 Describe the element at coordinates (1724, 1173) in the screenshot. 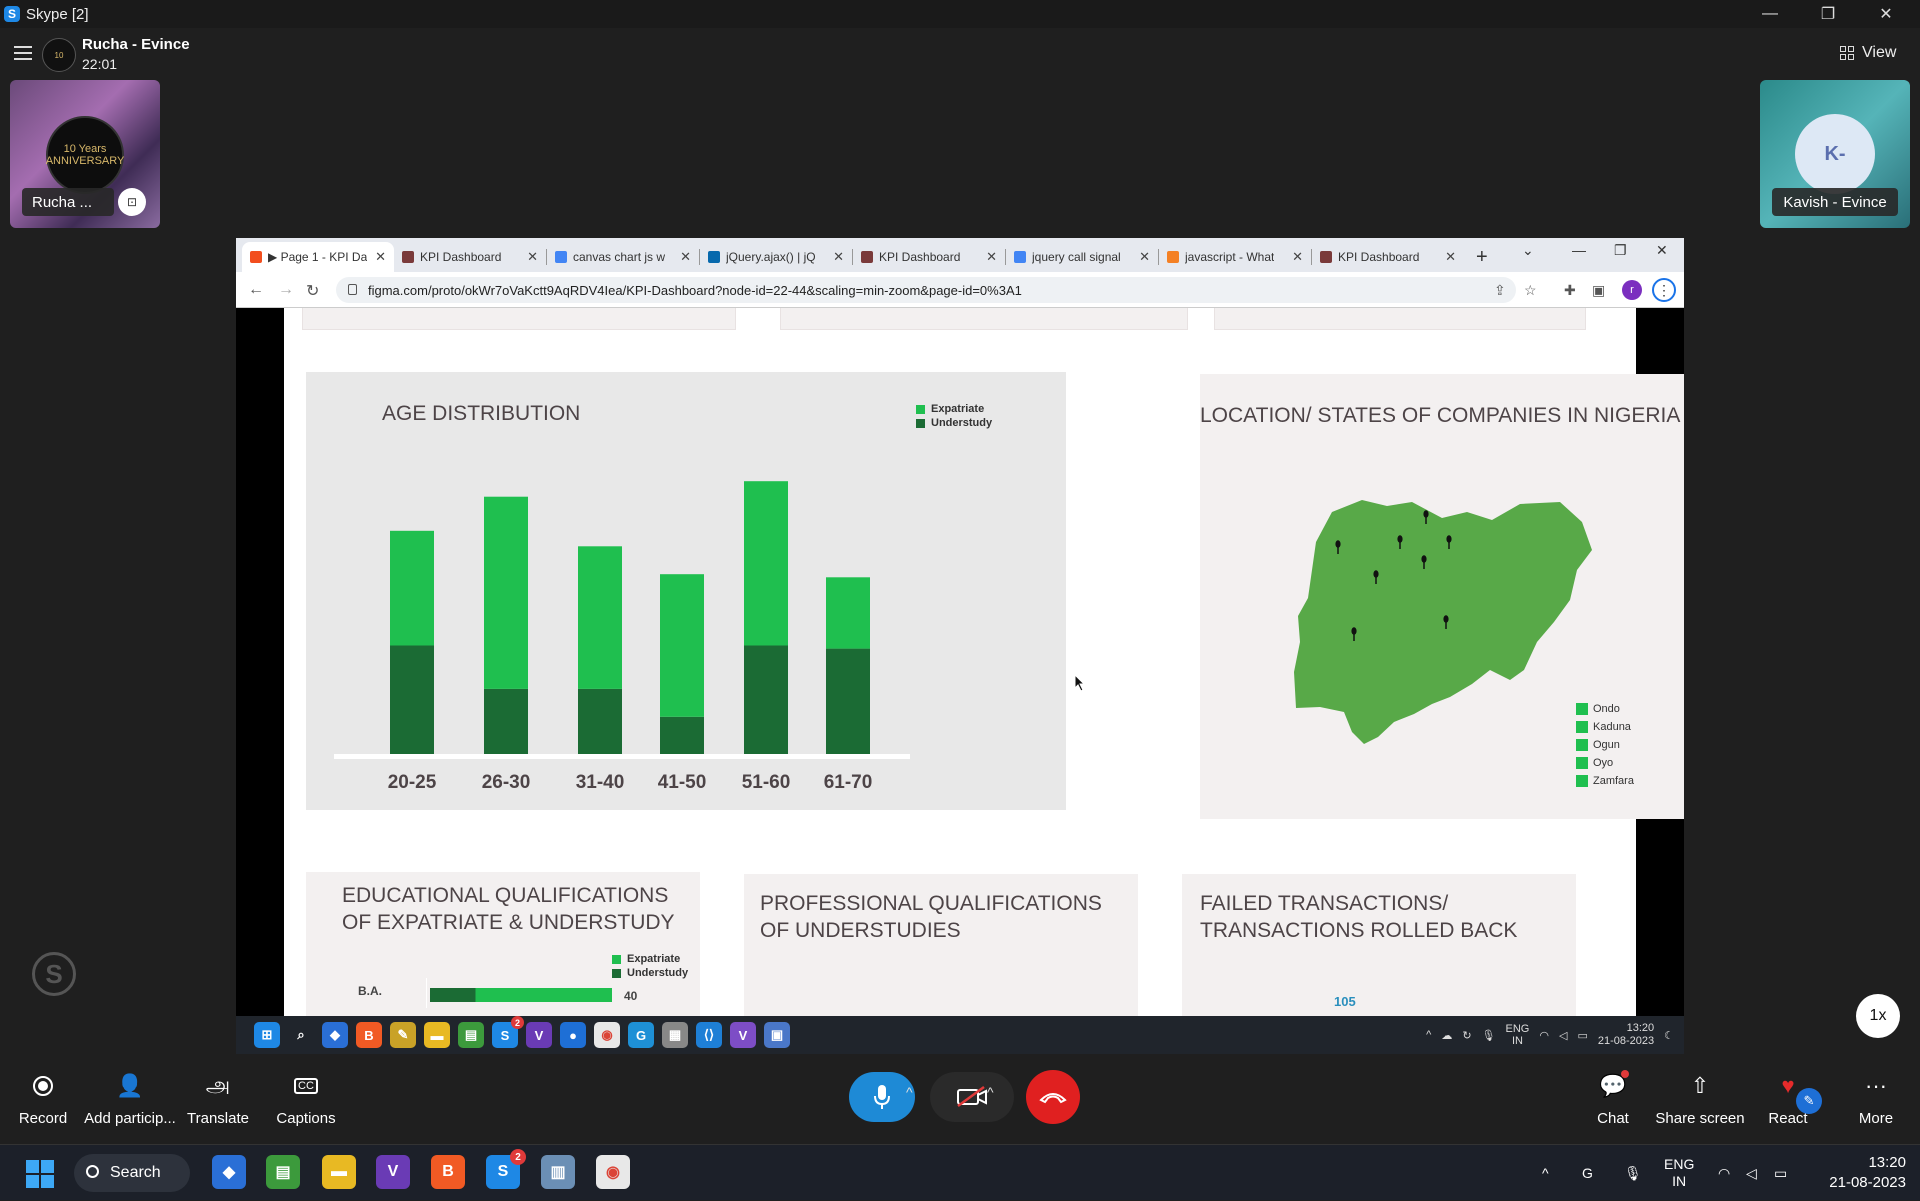

I see `wifi-icon: ◠` at that location.